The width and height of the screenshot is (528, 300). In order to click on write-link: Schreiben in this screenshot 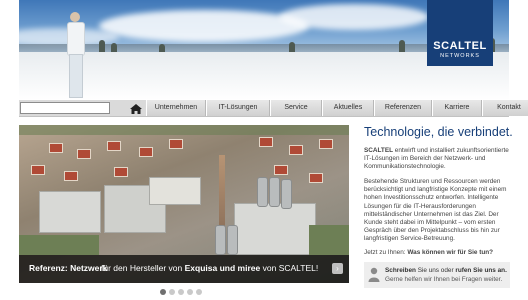, I will do `click(400, 270)`.